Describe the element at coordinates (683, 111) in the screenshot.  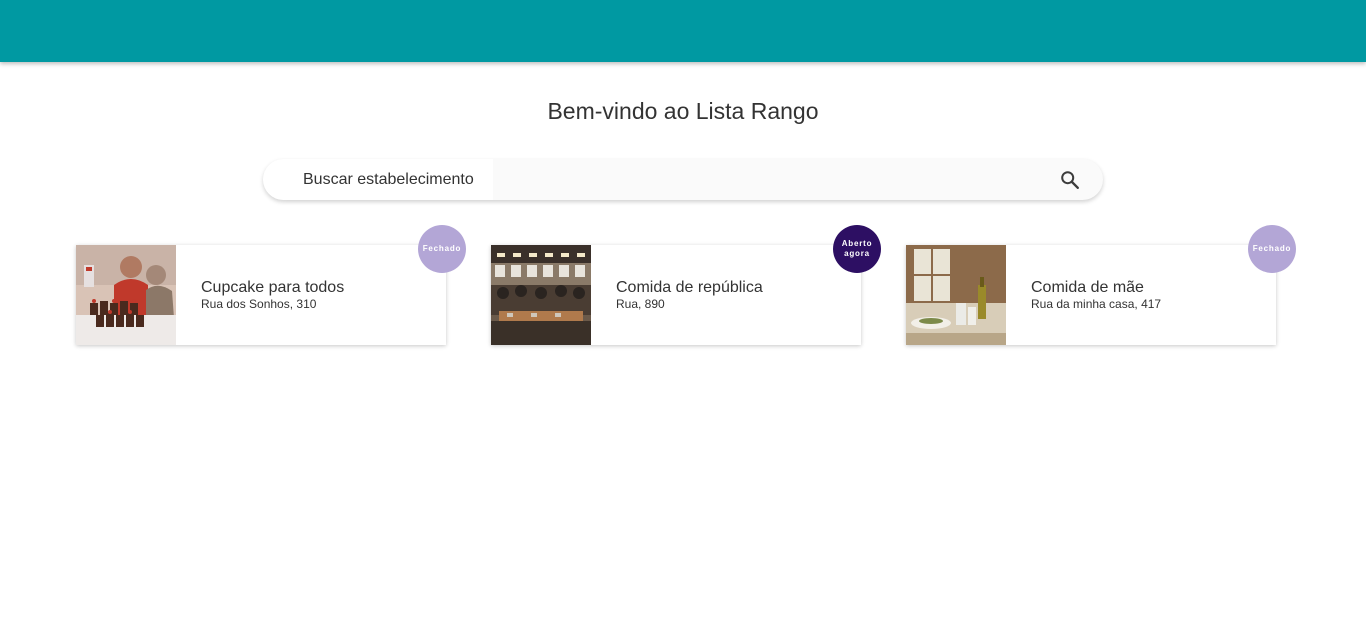
I see `page-title: Bem-vindo ao Lista Rango` at that location.